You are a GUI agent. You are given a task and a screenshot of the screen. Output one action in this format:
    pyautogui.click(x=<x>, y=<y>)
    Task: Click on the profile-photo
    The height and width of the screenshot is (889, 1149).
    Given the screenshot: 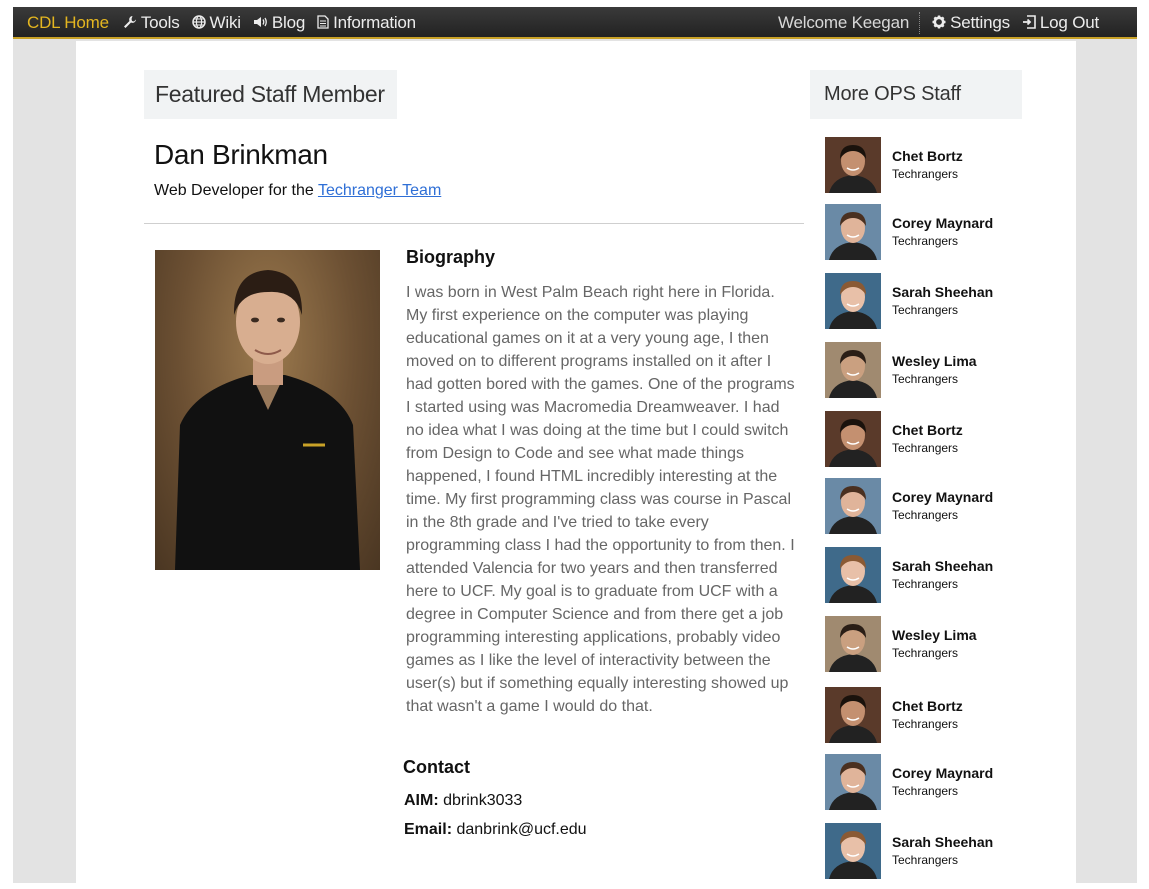 What is the action you would take?
    pyautogui.click(x=267, y=410)
    